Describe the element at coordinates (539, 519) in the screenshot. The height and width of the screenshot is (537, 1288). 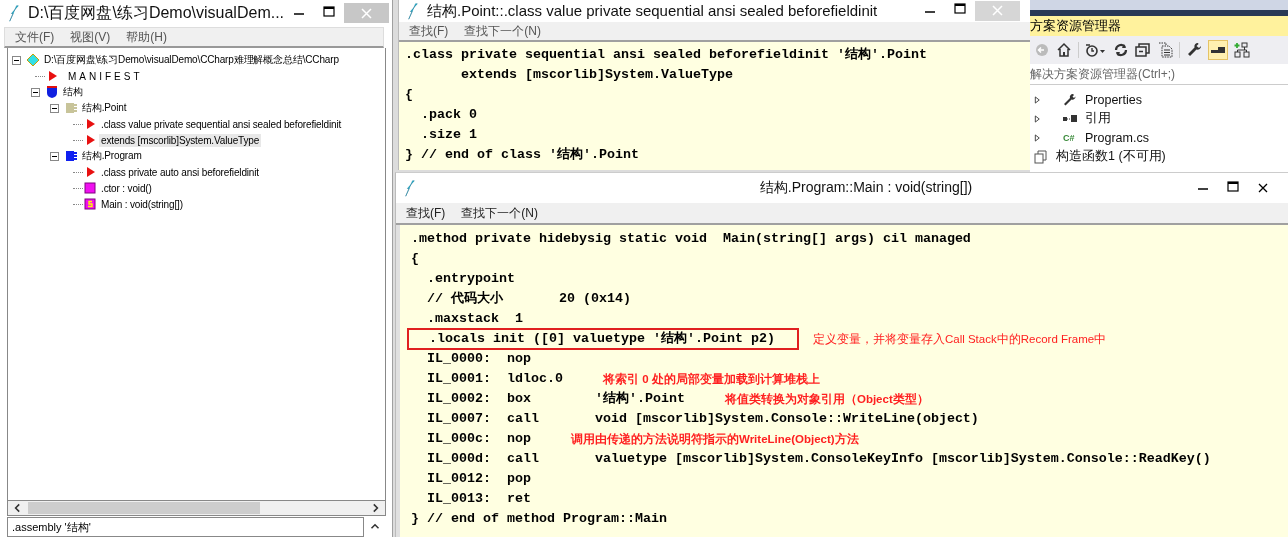
I see `code-line: } // end of method Program::Main` at that location.